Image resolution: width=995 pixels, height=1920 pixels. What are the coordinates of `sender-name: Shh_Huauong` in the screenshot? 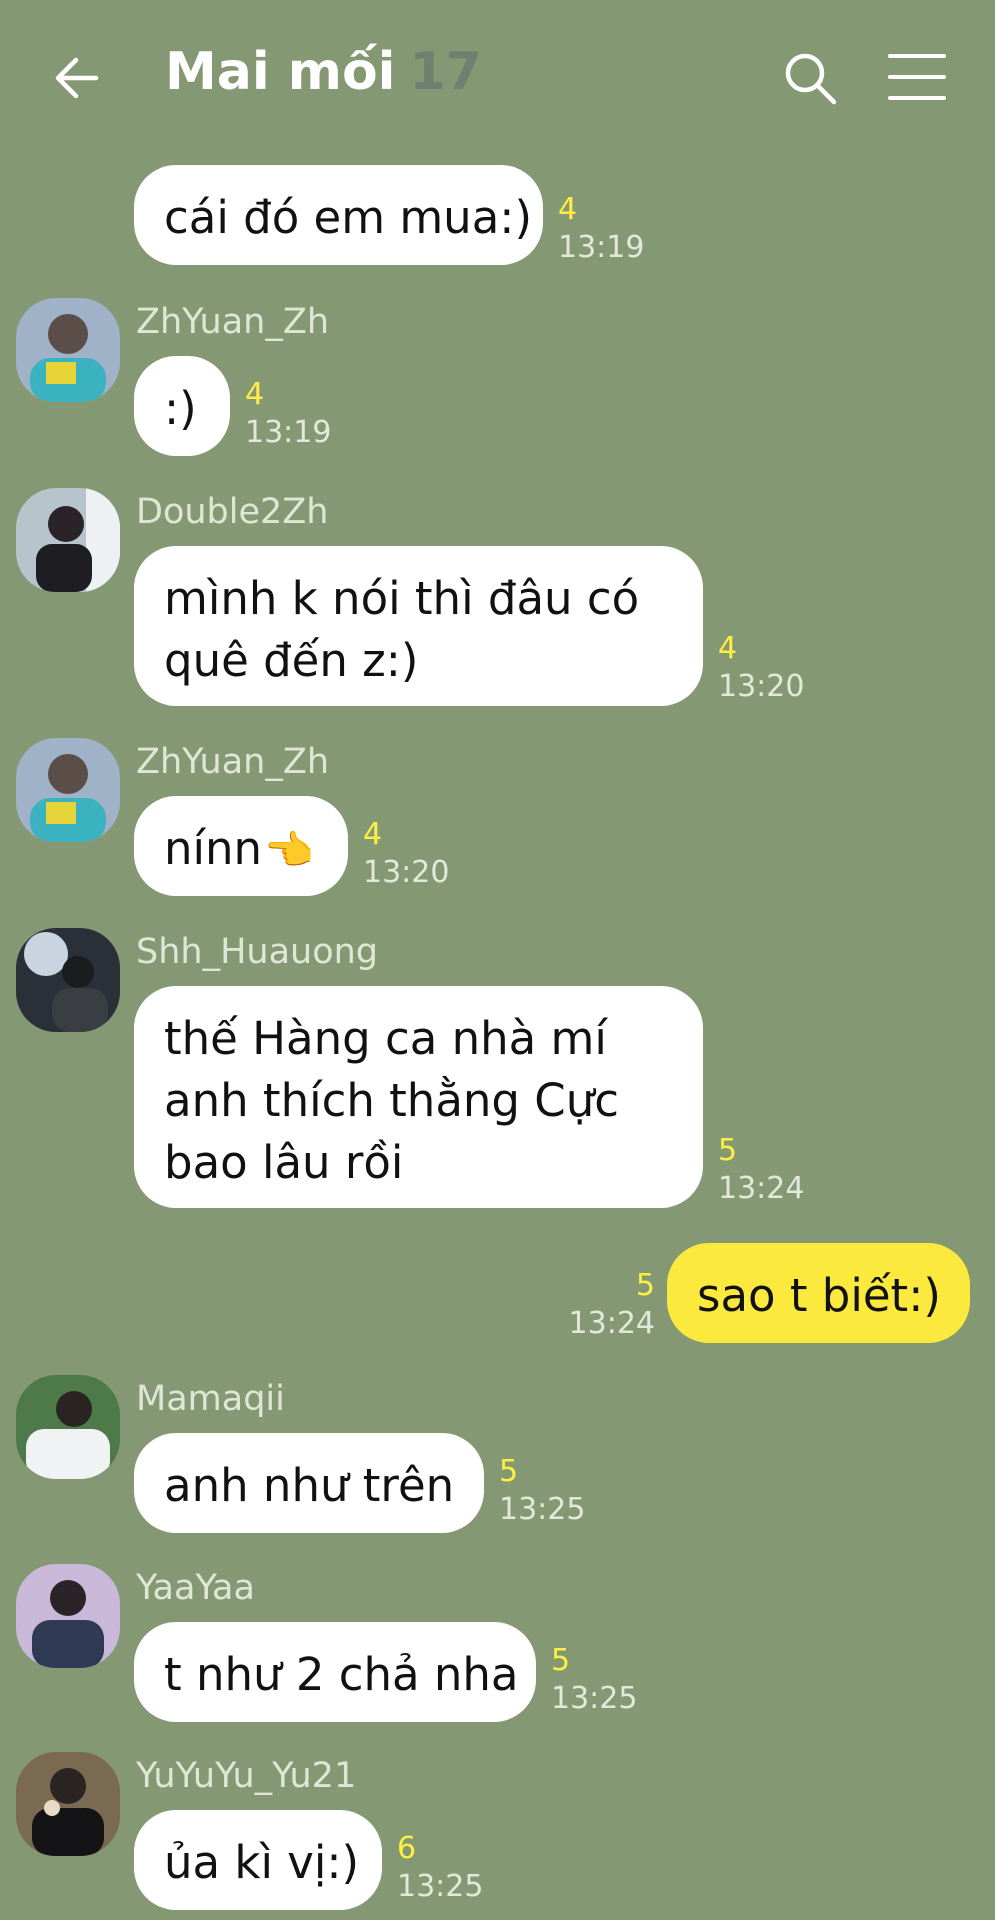 It's located at (257, 952).